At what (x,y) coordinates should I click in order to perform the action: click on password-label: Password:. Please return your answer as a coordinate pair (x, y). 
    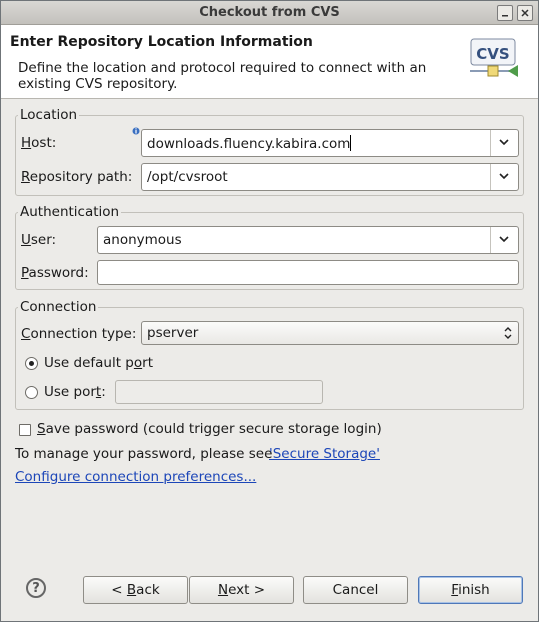
    Looking at the image, I should click on (55, 273).